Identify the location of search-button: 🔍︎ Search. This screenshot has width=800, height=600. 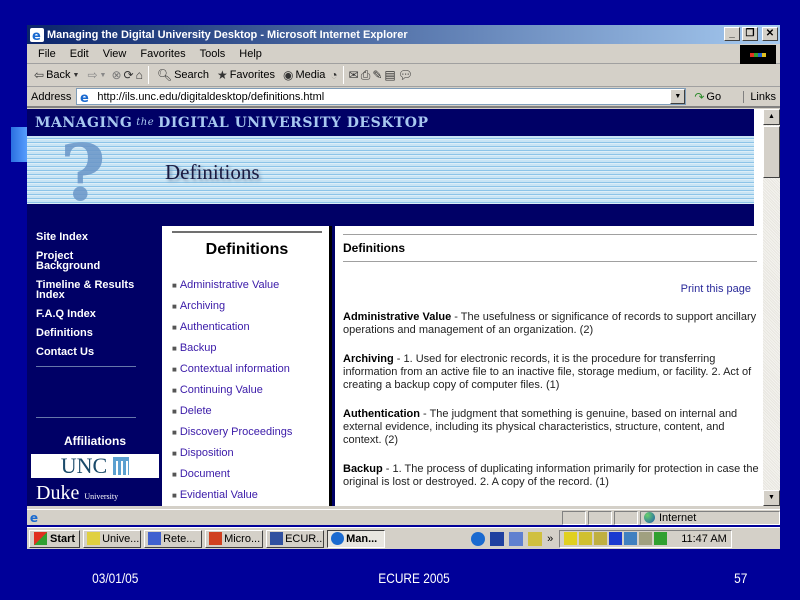
(183, 75).